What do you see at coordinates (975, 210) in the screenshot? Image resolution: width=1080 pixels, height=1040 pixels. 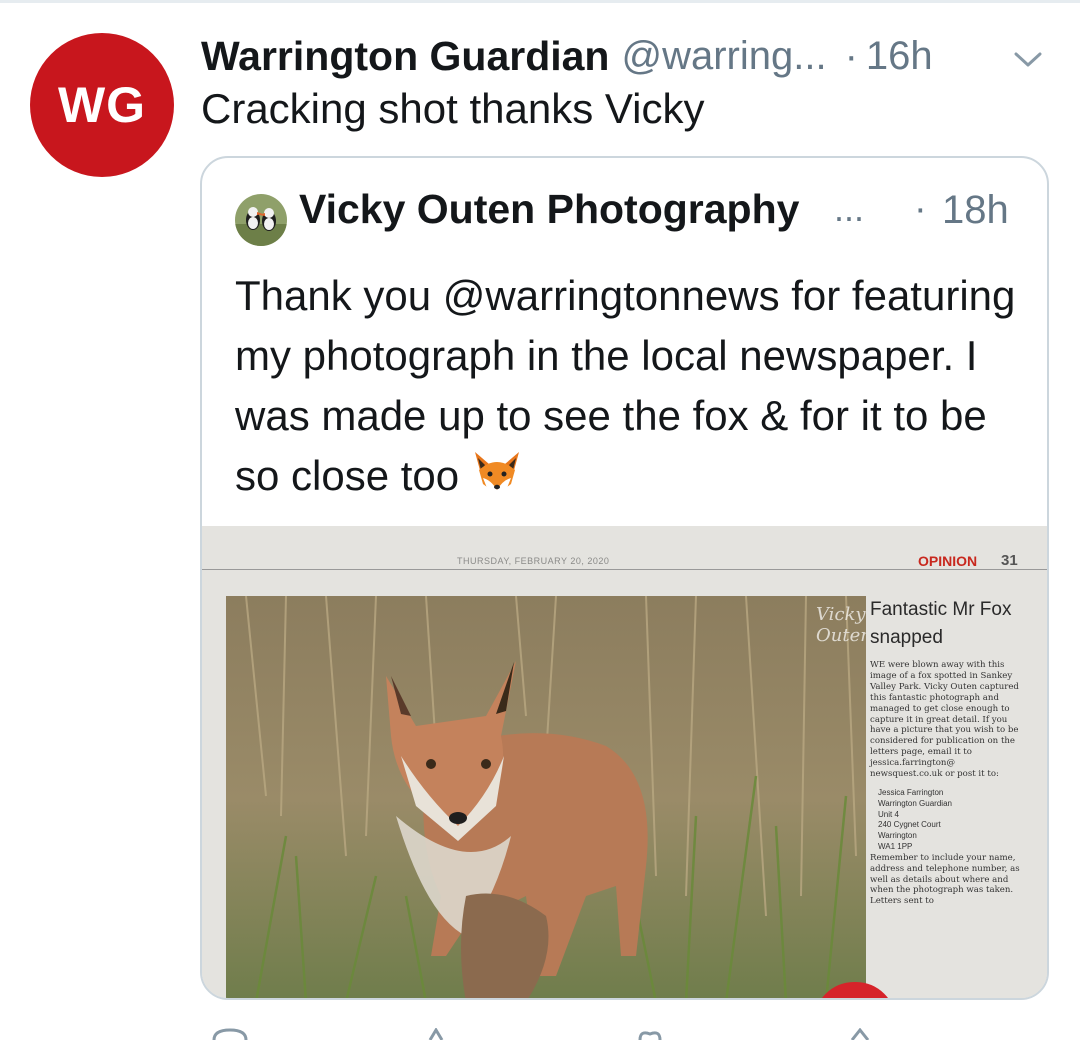 I see `quoted-timestamp: 18h` at bounding box center [975, 210].